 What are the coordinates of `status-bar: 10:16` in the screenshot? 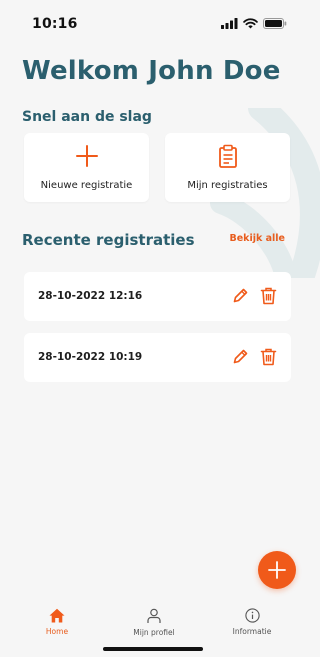 It's located at (152, 22).